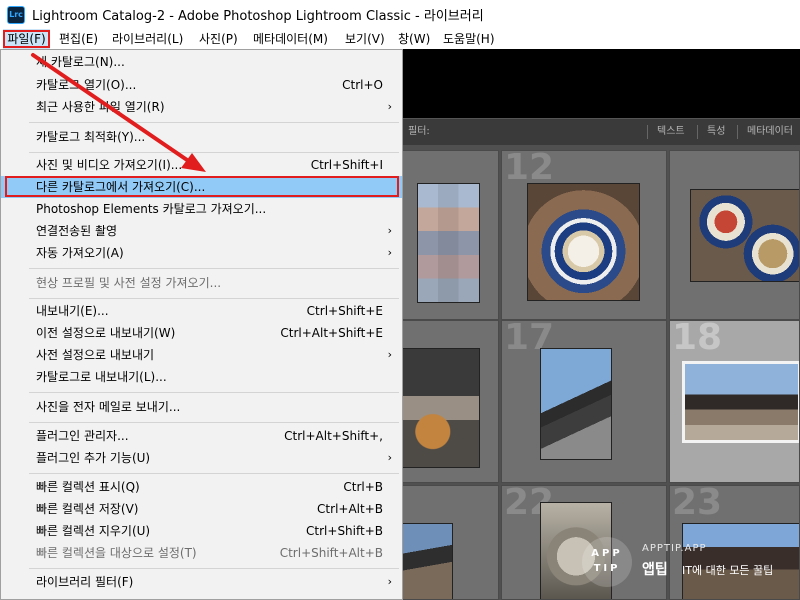 This screenshot has height=600, width=800. What do you see at coordinates (118, 112) in the screenshot?
I see `annotation-arrow-icon` at bounding box center [118, 112].